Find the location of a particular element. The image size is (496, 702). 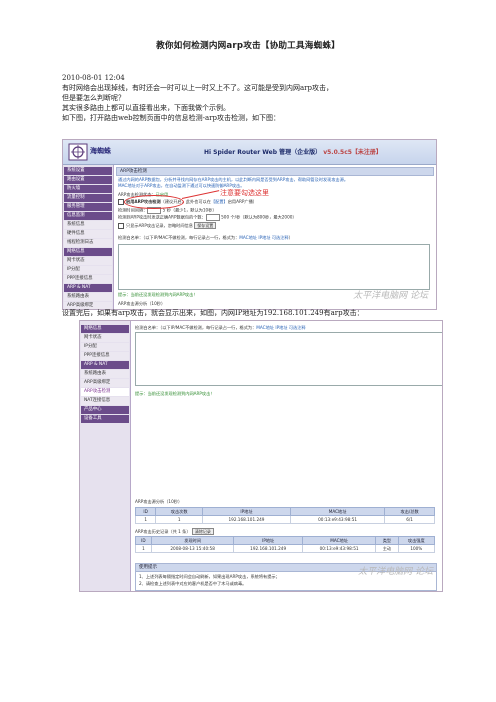

help-line: 1、上述列表每隔指定时间会自动刷新，如果出现ARP攻击，系统将有提示； is located at coordinates (209, 576).